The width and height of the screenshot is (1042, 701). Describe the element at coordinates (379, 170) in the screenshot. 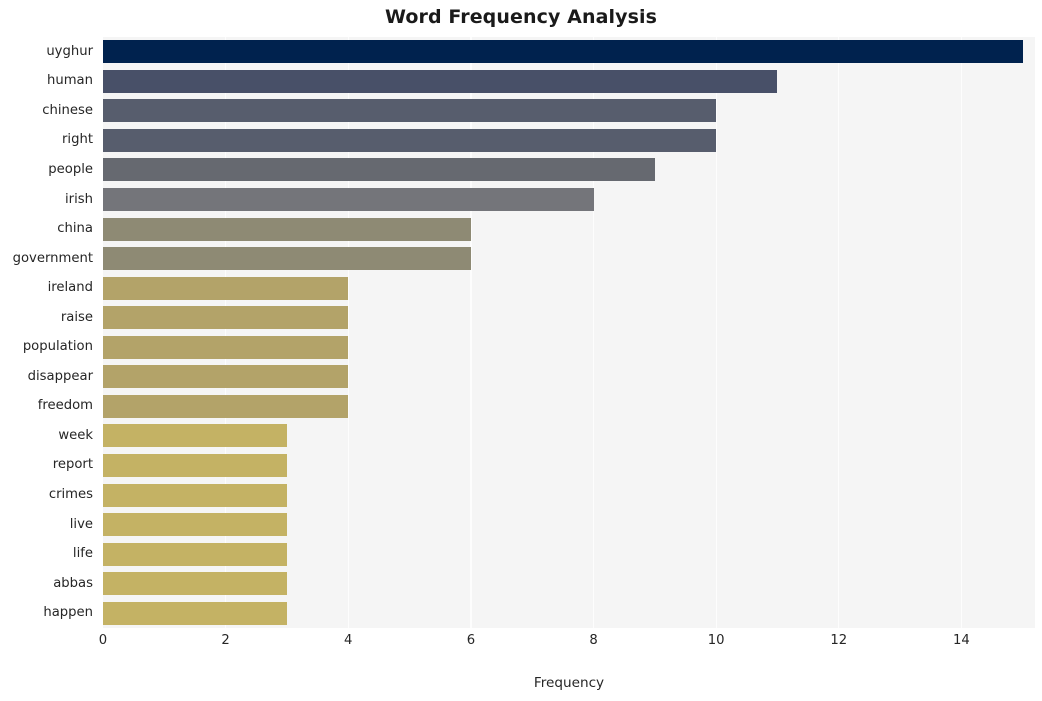

I see `bar-people` at that location.